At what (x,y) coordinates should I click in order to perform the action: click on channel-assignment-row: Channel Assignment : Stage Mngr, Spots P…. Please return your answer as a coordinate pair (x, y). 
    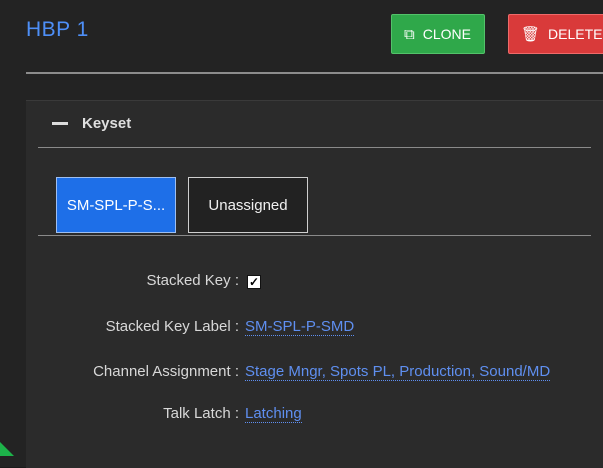
    Looking at the image, I should click on (314, 374).